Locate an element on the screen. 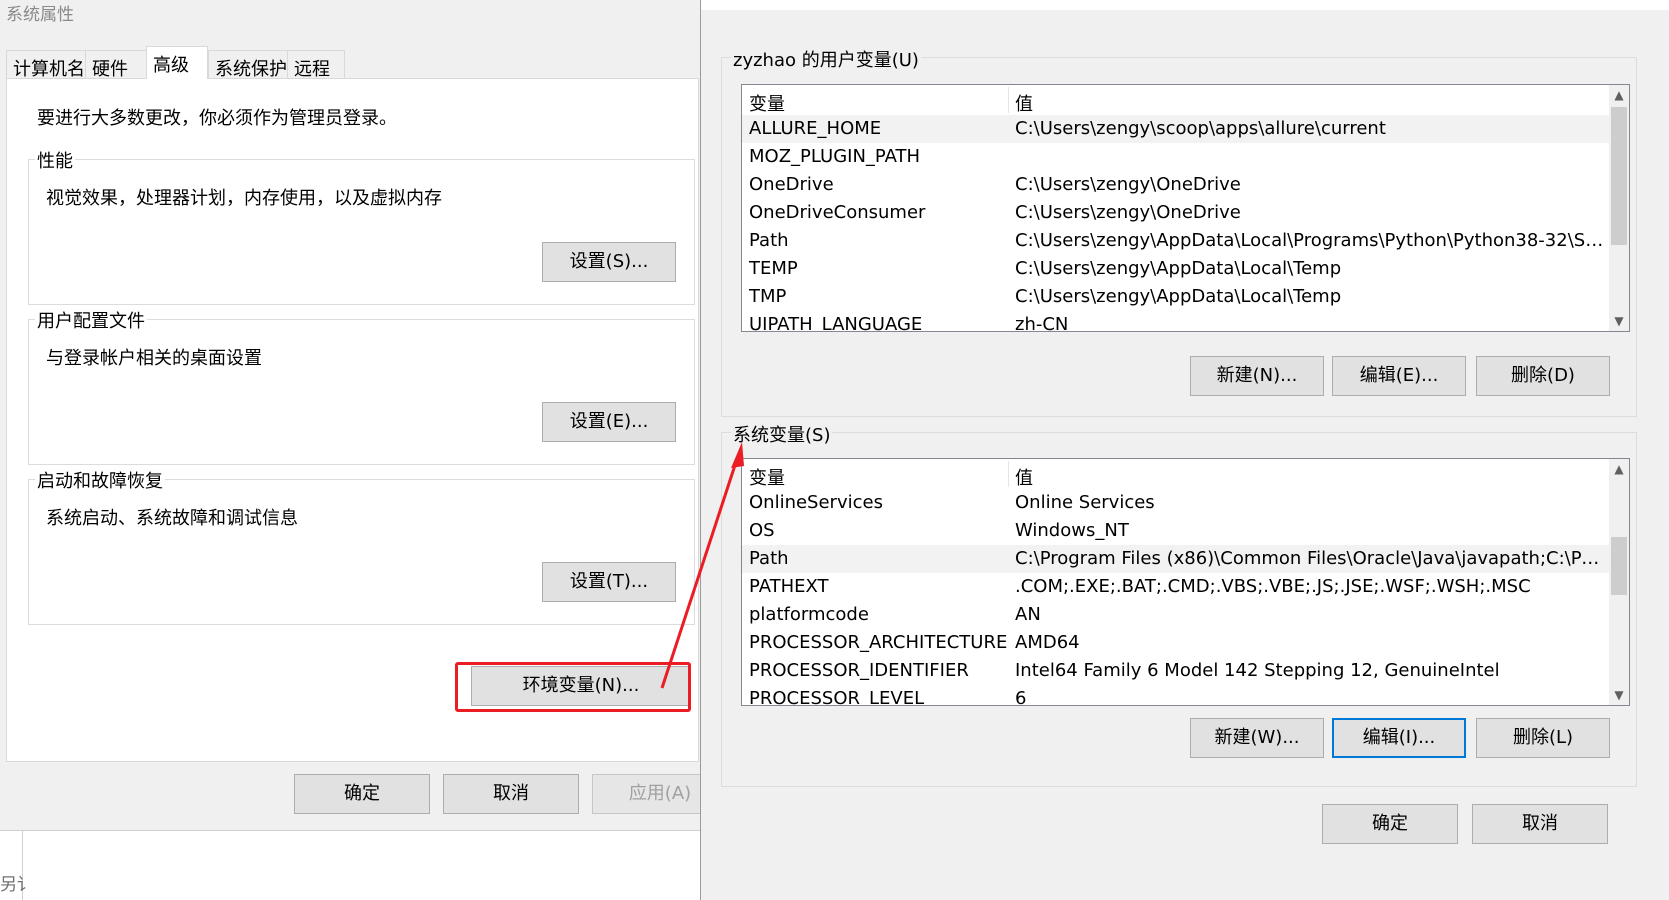 The image size is (1669, 900). variable-name: PATHEXT is located at coordinates (789, 586).